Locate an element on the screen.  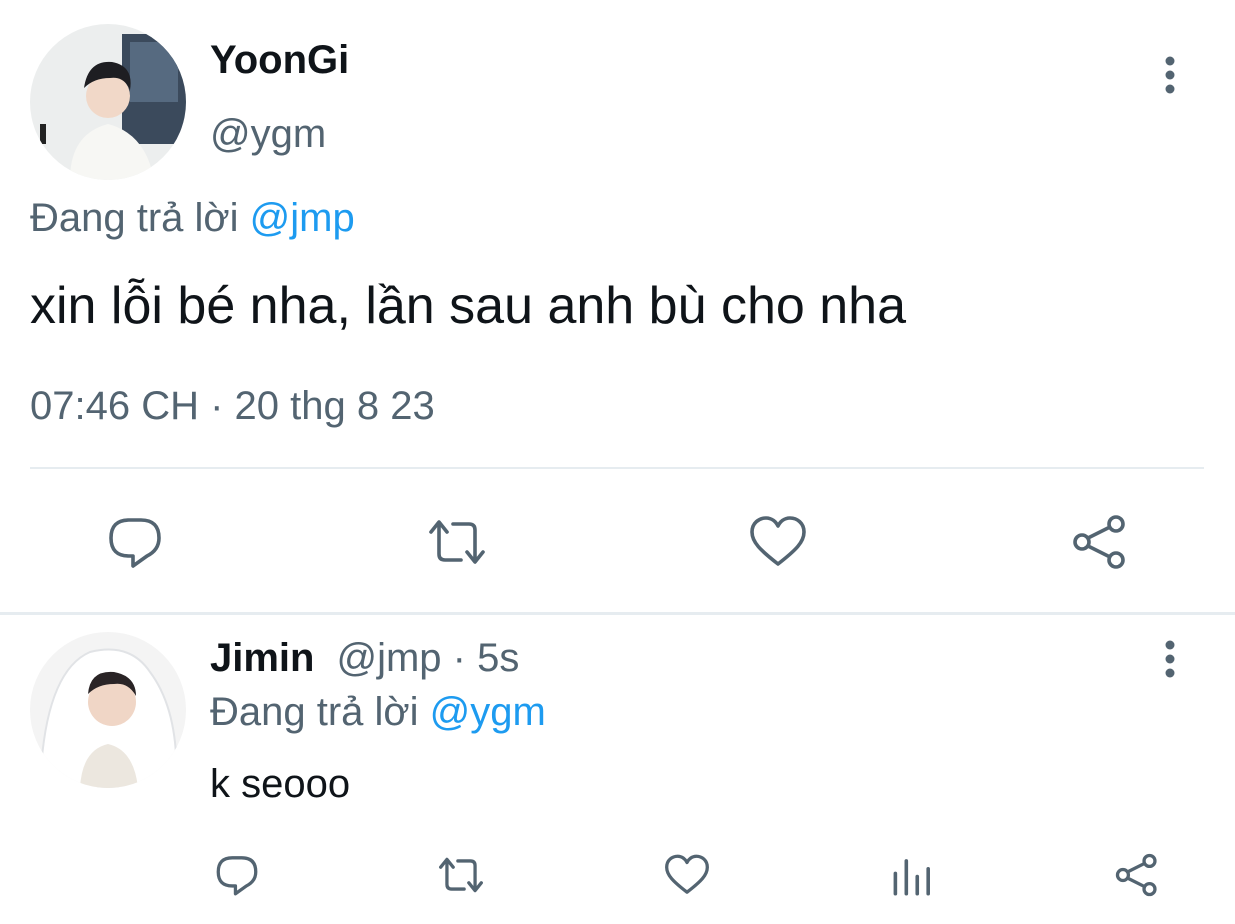
replying-to: Đang trả lời @jmp is located at coordinates (192, 218).